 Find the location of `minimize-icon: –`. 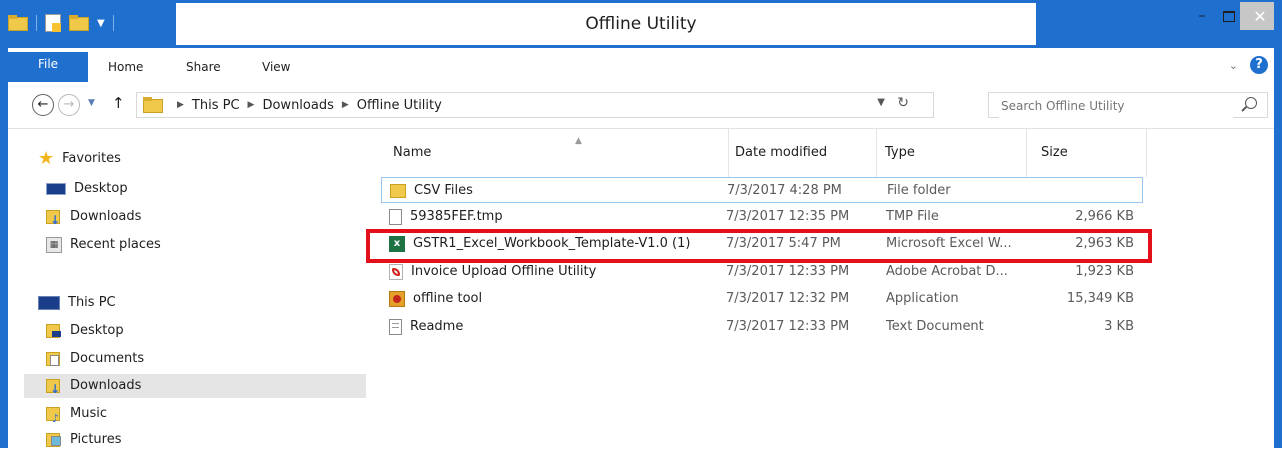

minimize-icon: – is located at coordinates (1202, 16).